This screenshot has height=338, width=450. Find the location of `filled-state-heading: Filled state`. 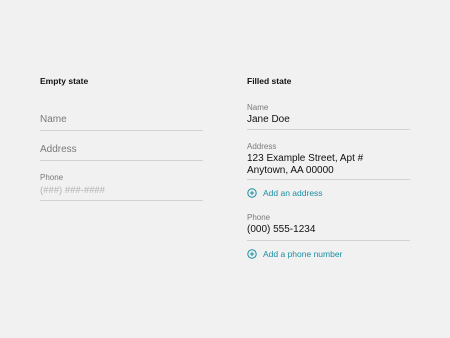

filled-state-heading: Filled state is located at coordinates (269, 81).